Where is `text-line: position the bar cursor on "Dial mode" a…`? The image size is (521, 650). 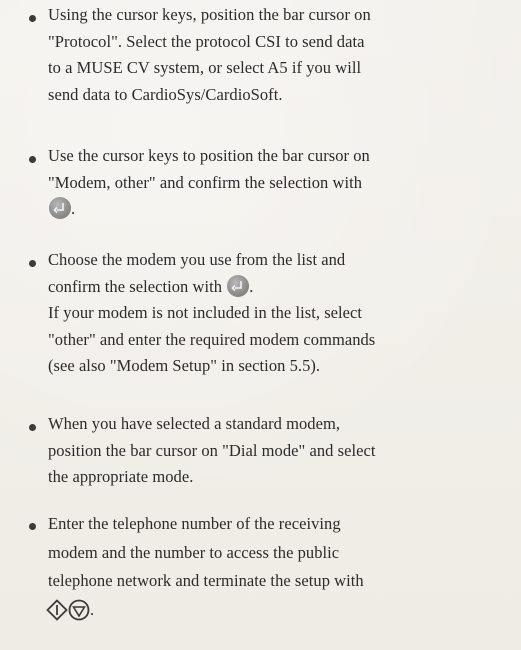 text-line: position the bar cursor on "Dial mode" a… is located at coordinates (212, 450).